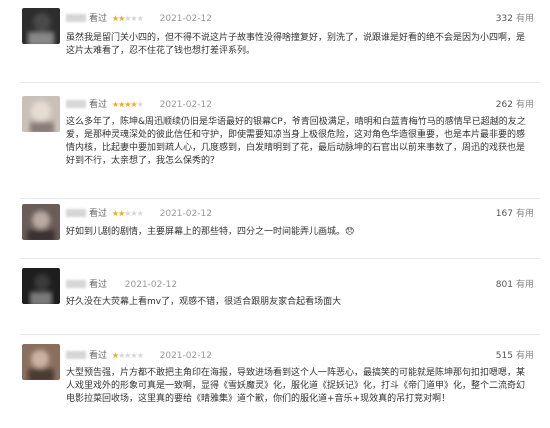 Image resolution: width=550 pixels, height=428 pixels. I want to click on useful-votes: 262 有用, so click(515, 105).